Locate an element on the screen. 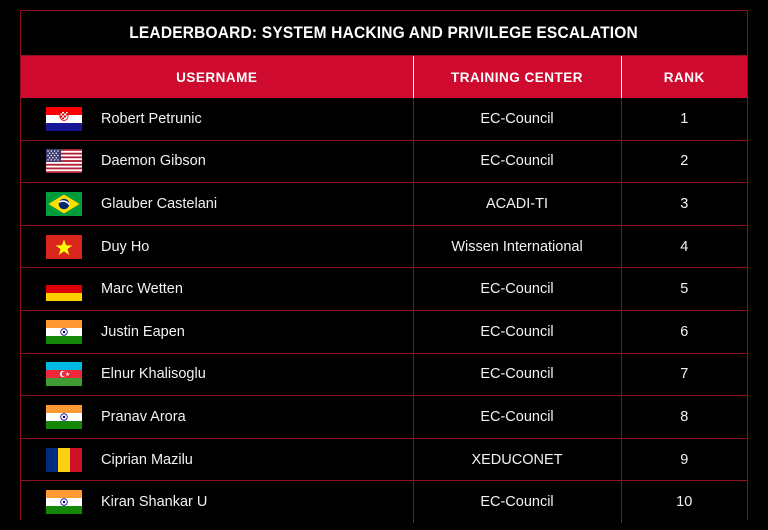 The width and height of the screenshot is (768, 530). table-row: Glauber Castelani ACADI-TI 3 is located at coordinates (384, 204).